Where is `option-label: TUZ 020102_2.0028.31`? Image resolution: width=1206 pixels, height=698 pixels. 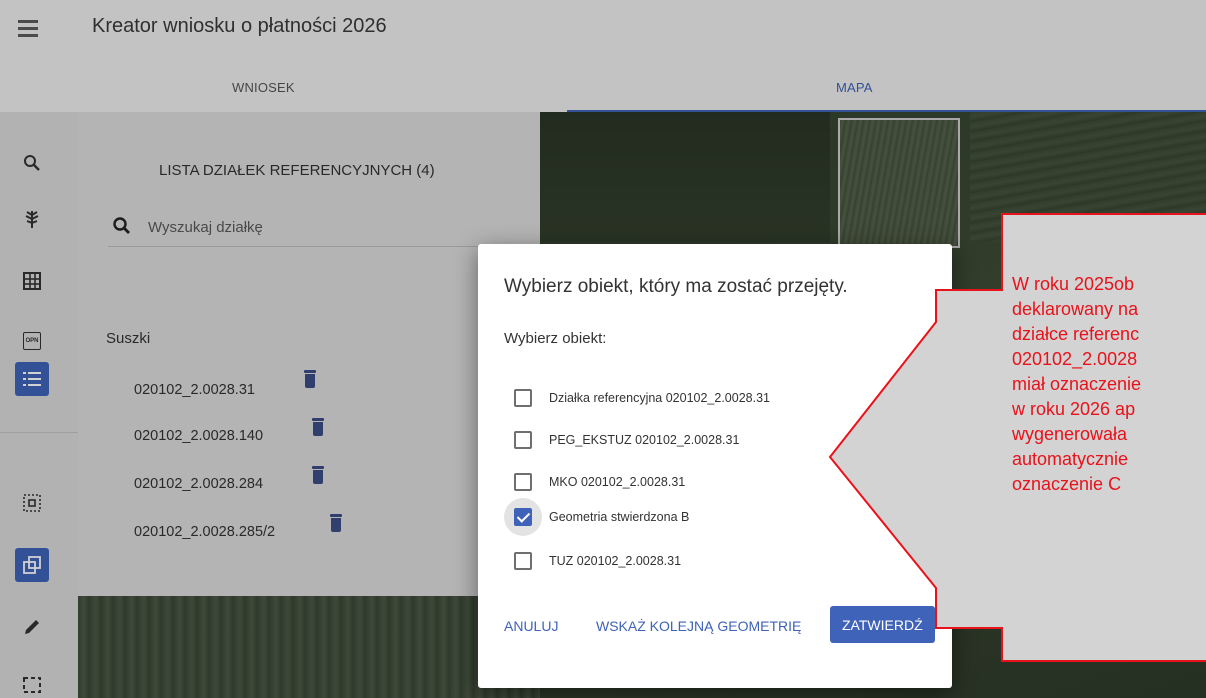
option-label: TUZ 020102_2.0028.31 is located at coordinates (615, 561).